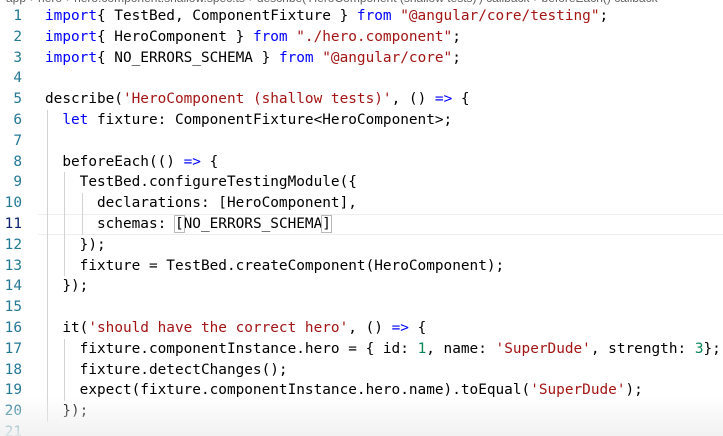 The width and height of the screenshot is (723, 436). I want to click on code-token: };, so click(712, 348).